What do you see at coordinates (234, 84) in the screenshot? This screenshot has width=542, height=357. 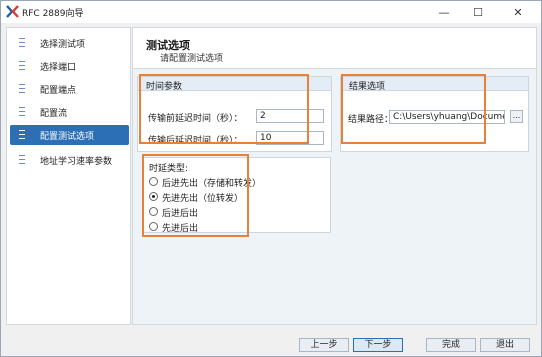 I see `group-header: 时间参数` at bounding box center [234, 84].